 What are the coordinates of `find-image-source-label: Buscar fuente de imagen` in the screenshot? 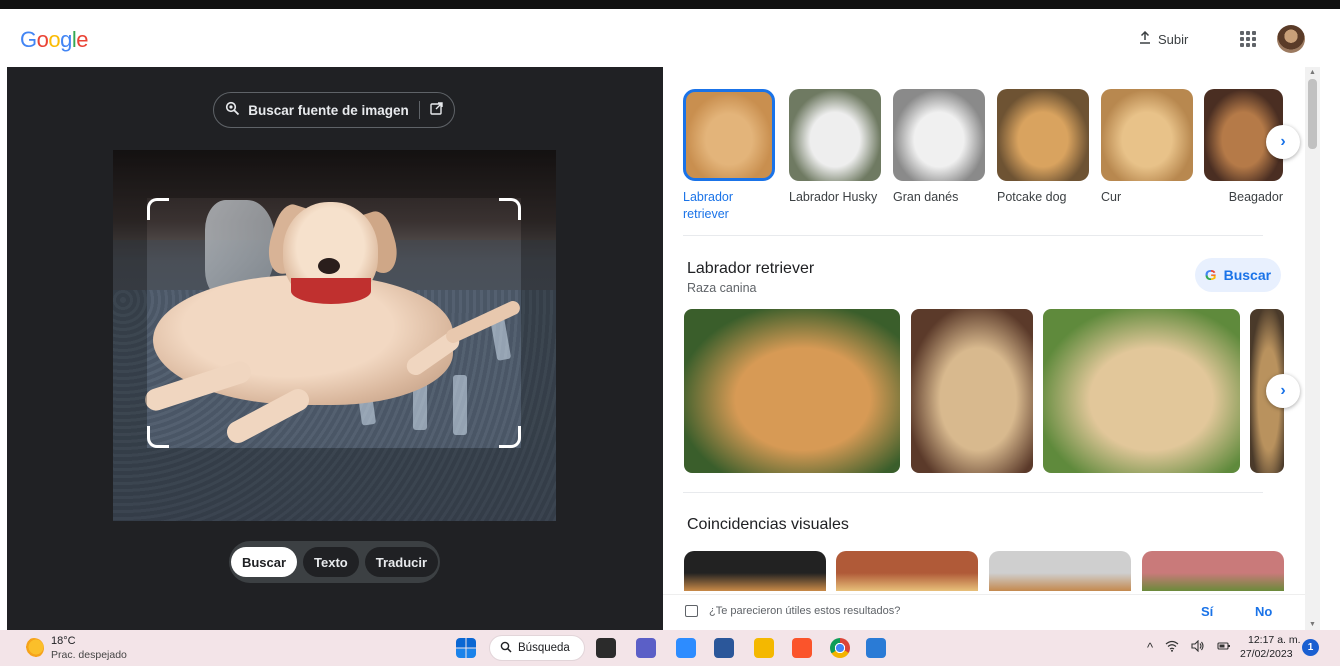 It's located at (328, 110).